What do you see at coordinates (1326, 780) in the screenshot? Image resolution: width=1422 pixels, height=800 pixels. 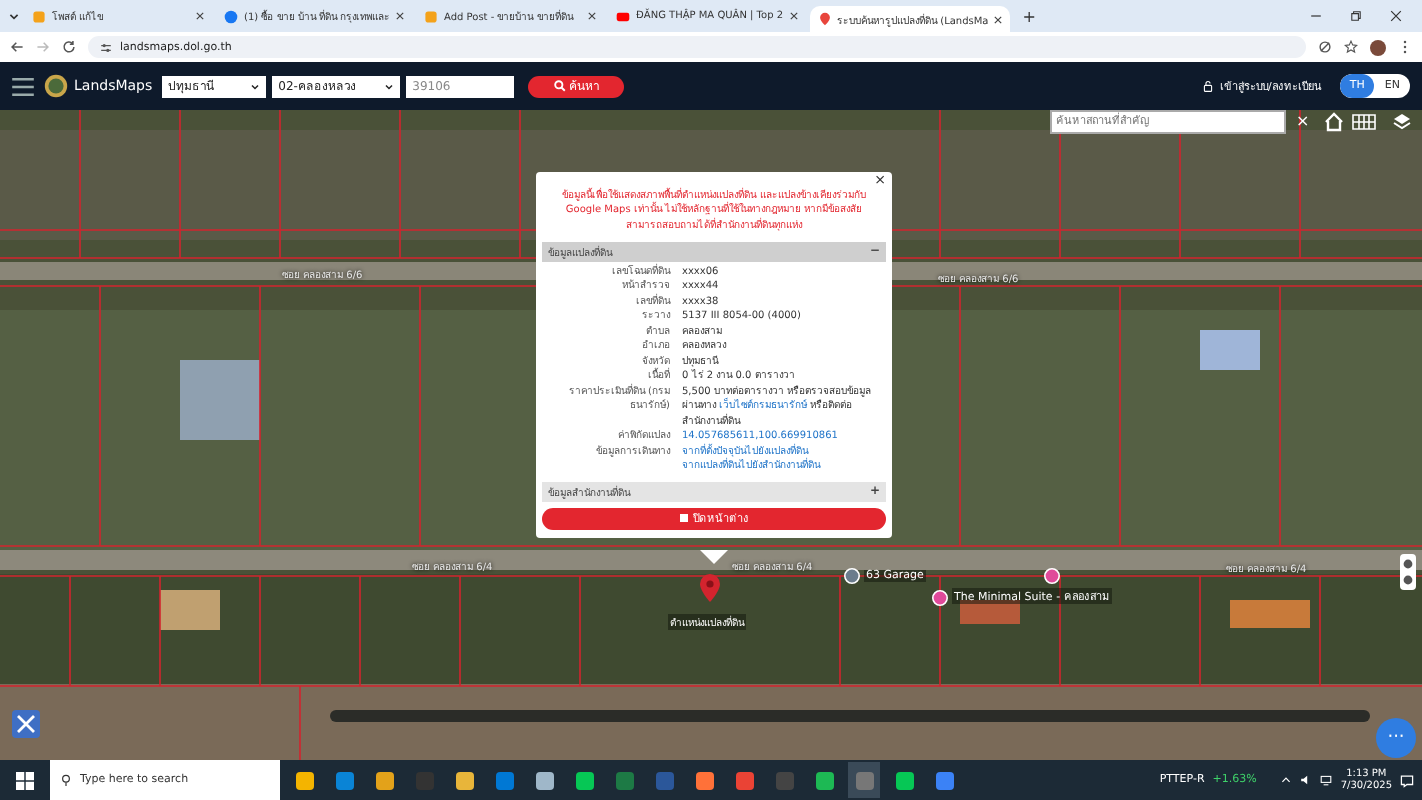 I see `monitor-icon` at bounding box center [1326, 780].